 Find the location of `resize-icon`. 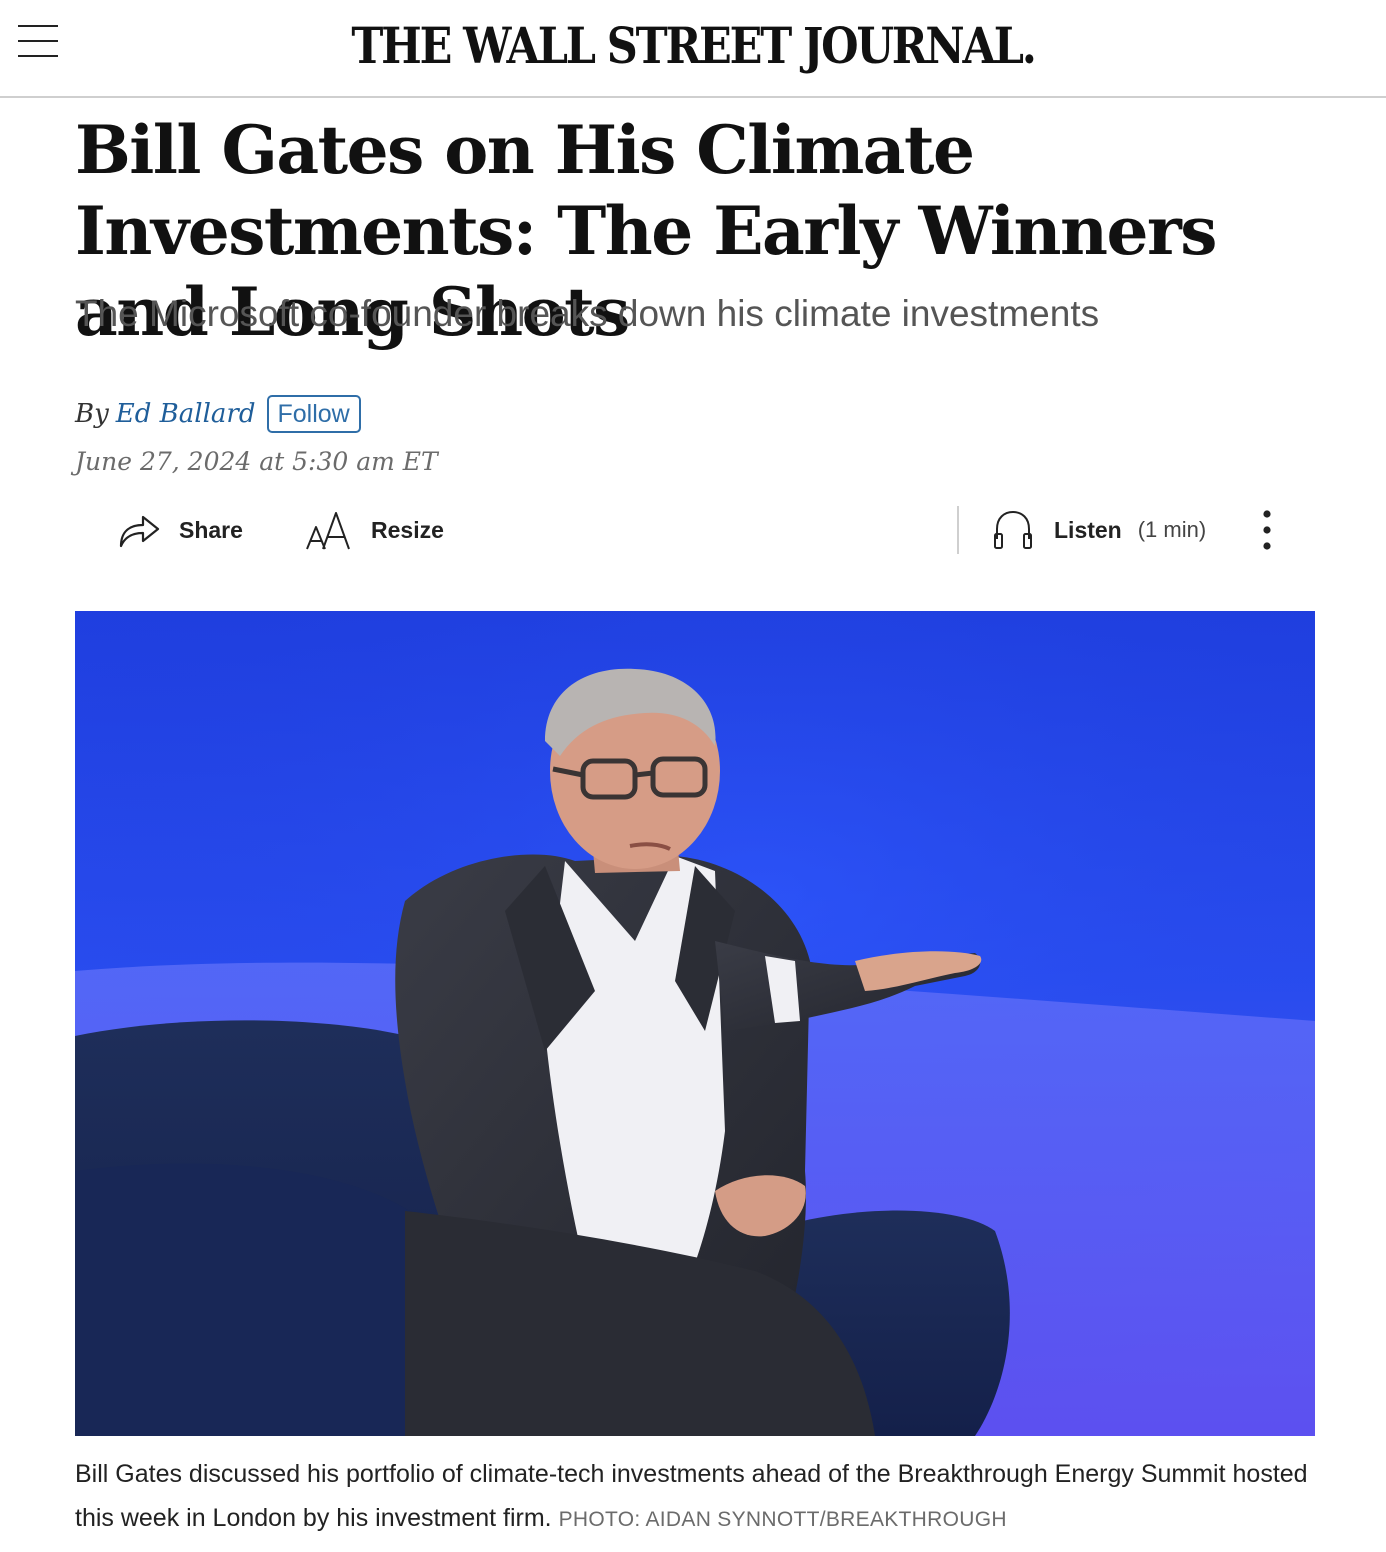

resize-icon is located at coordinates (328, 530).